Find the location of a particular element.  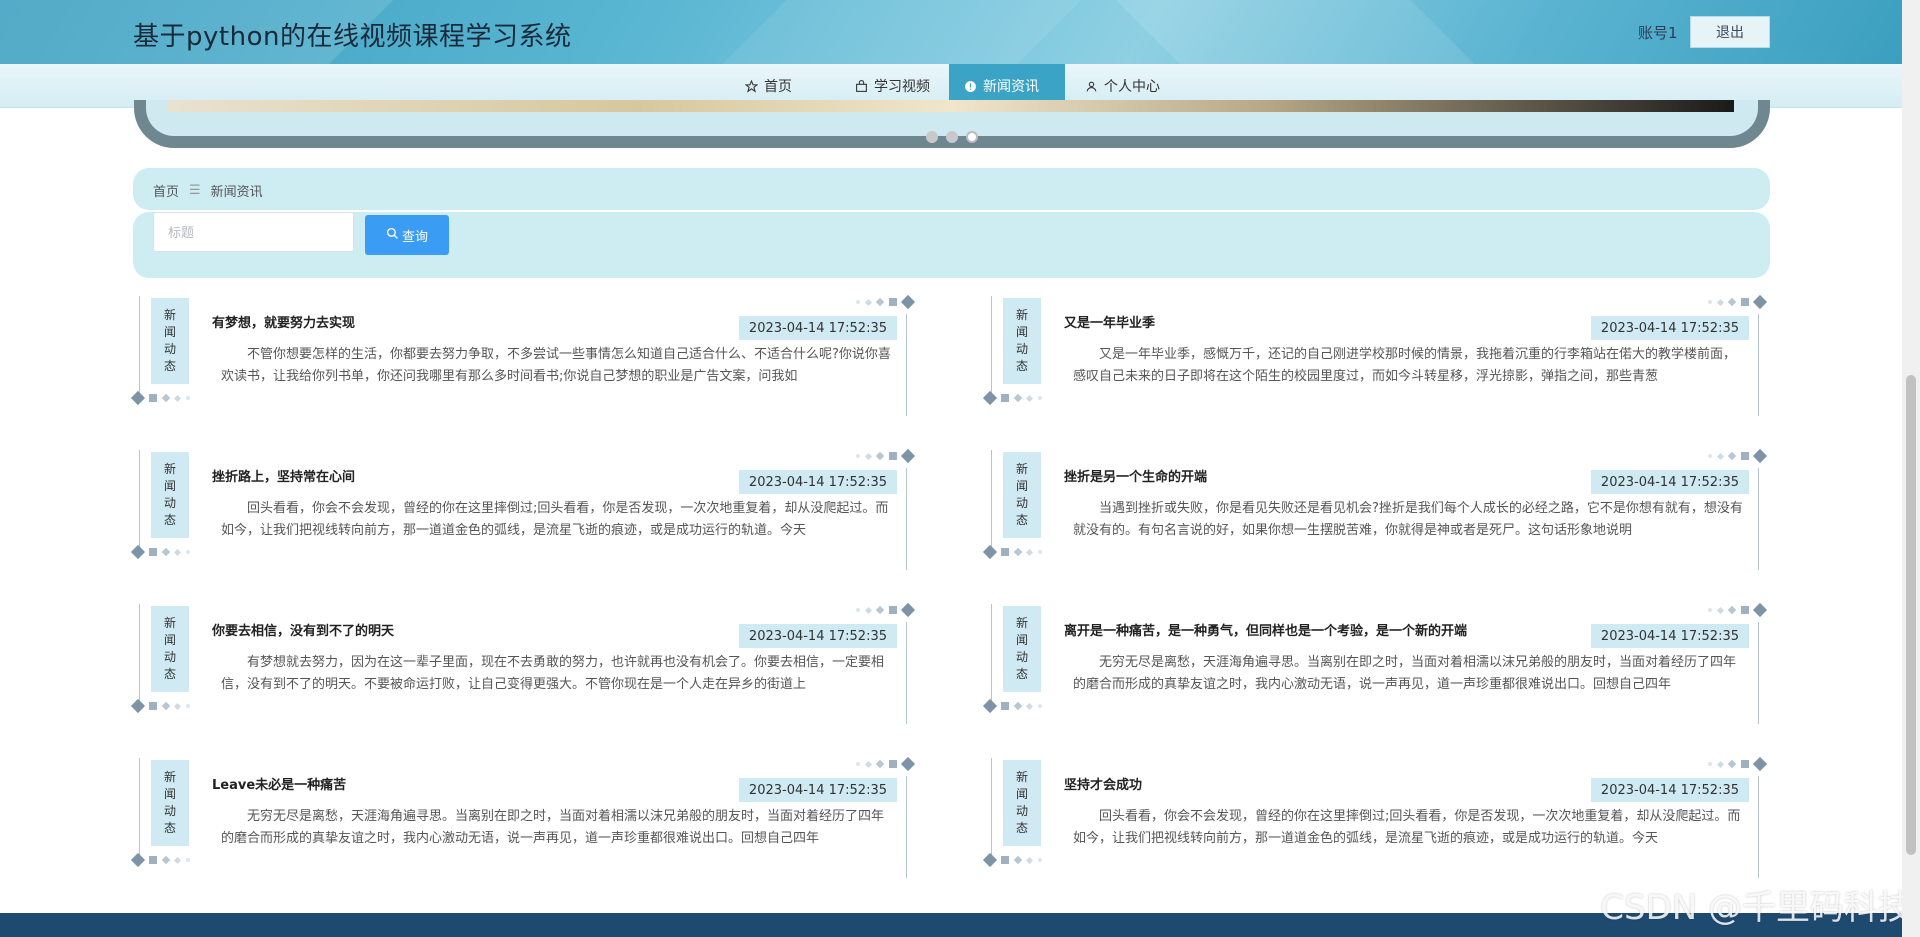

news-title: Leave未必是一种痛苦 is located at coordinates (279, 783).